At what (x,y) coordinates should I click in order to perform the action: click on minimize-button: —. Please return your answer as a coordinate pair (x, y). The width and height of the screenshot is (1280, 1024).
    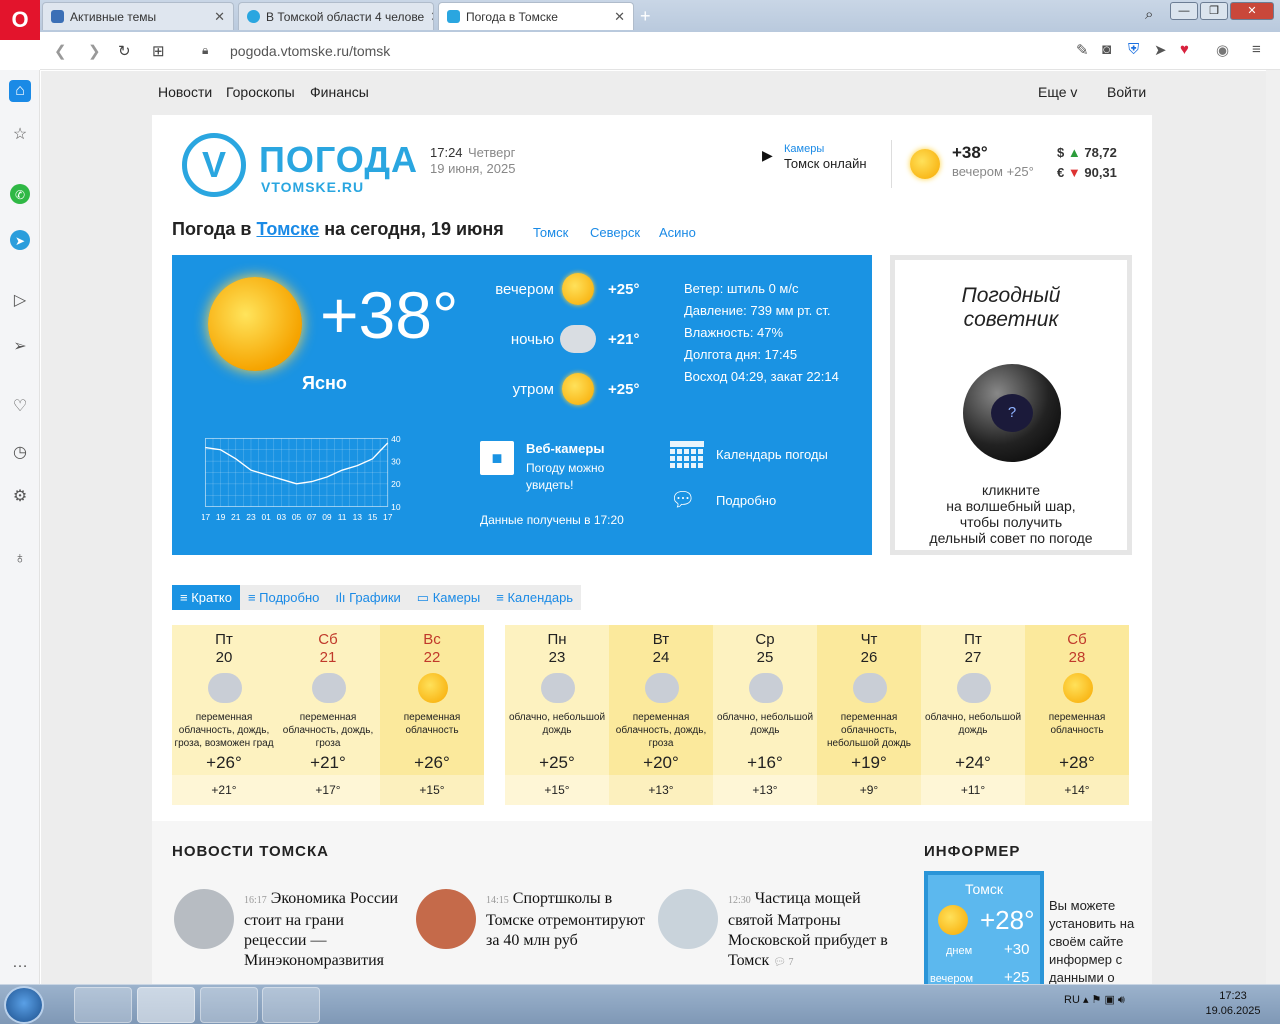
    Looking at the image, I should click on (1184, 11).